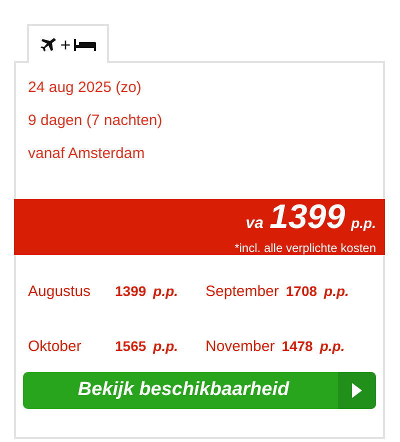 The height and width of the screenshot is (442, 400). Describe the element at coordinates (60, 292) in the screenshot. I see `month-label: Augustus` at that location.